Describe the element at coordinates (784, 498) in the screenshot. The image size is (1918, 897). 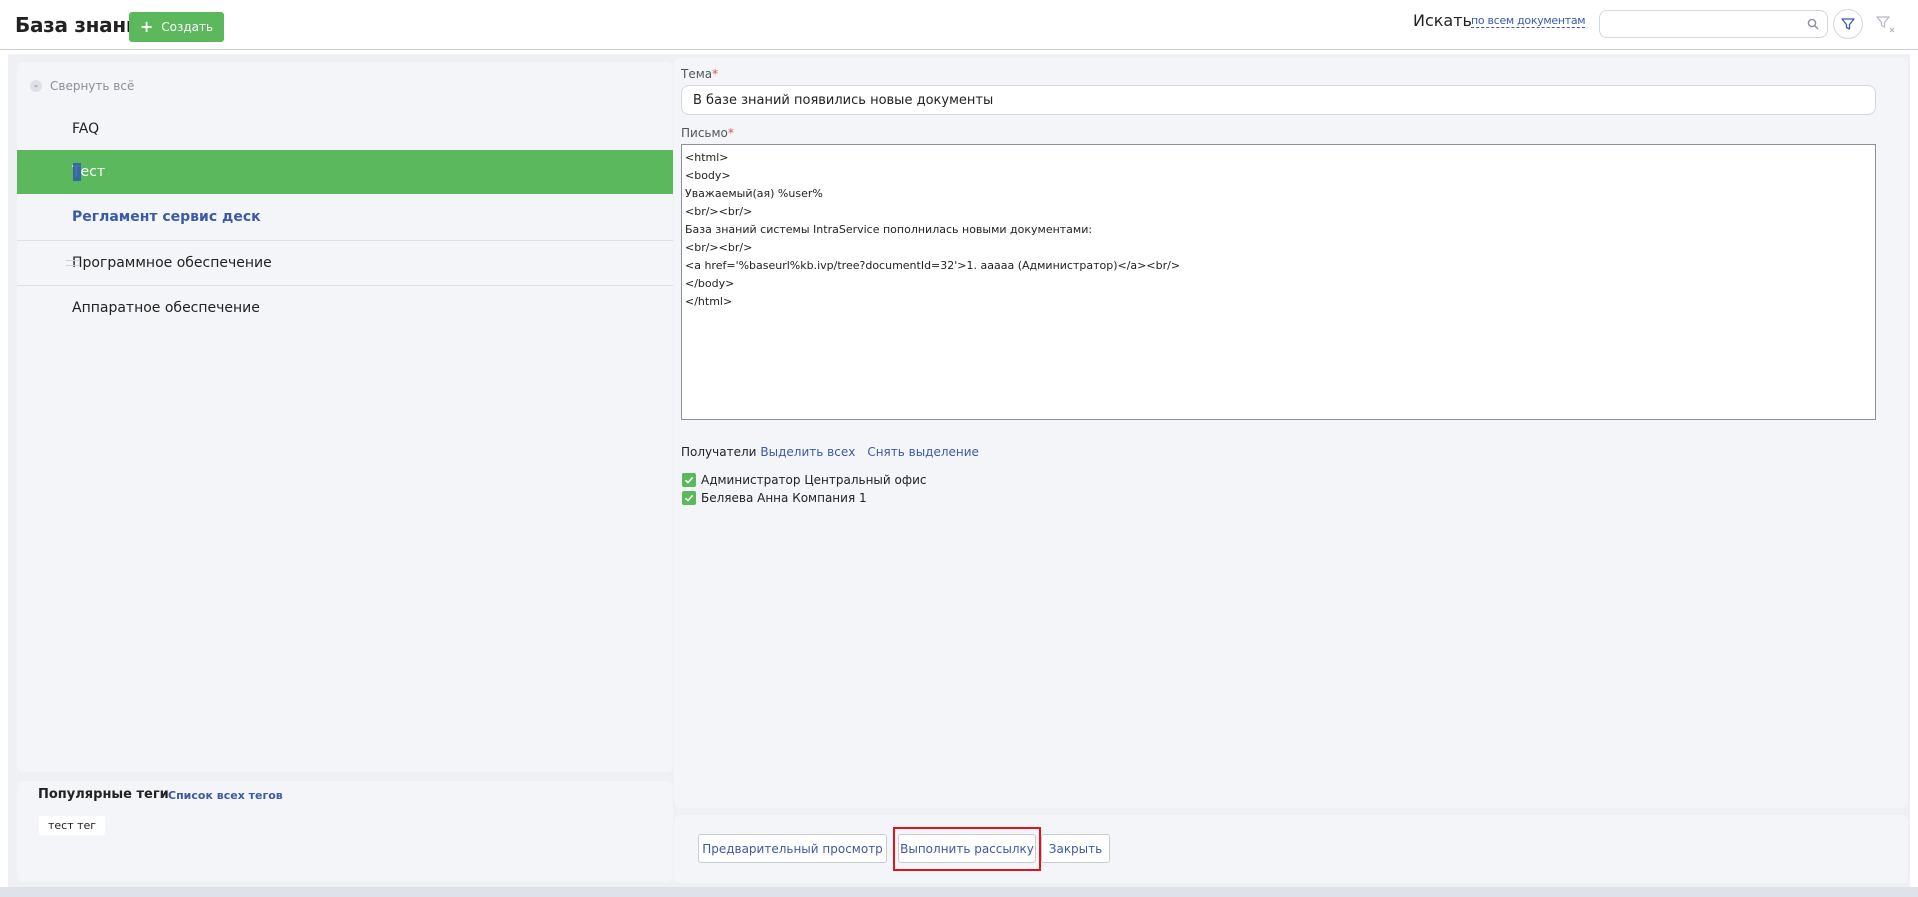
I see `recipient-name: Беляева Анна Компания 1` at that location.